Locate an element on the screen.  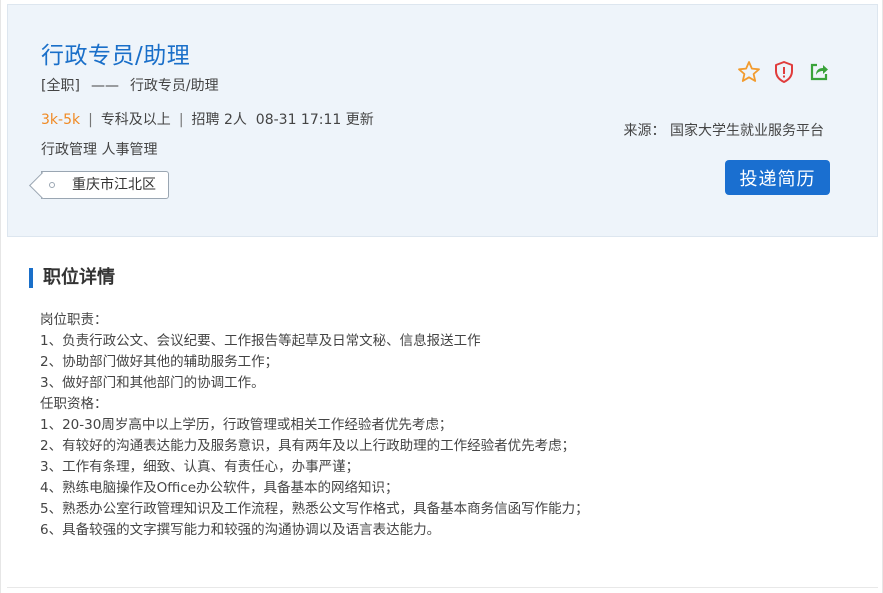
job-type-line: [全职] —— 行政专员/助理 is located at coordinates (130, 85).